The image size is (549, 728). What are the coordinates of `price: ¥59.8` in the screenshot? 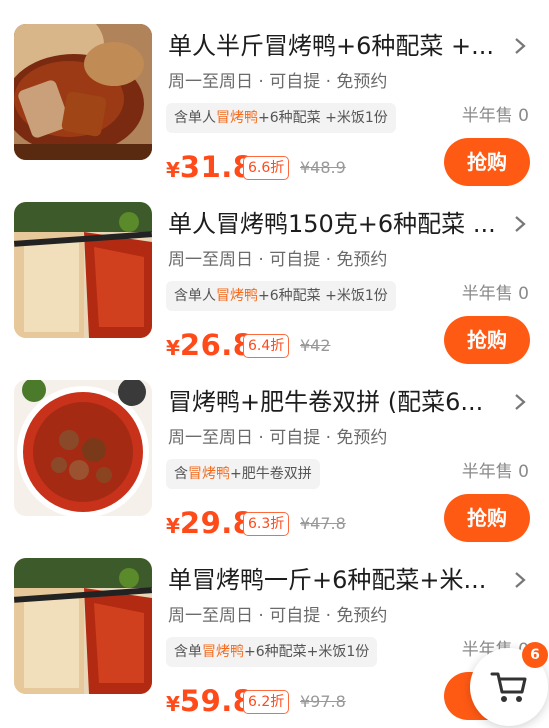 It's located at (209, 701).